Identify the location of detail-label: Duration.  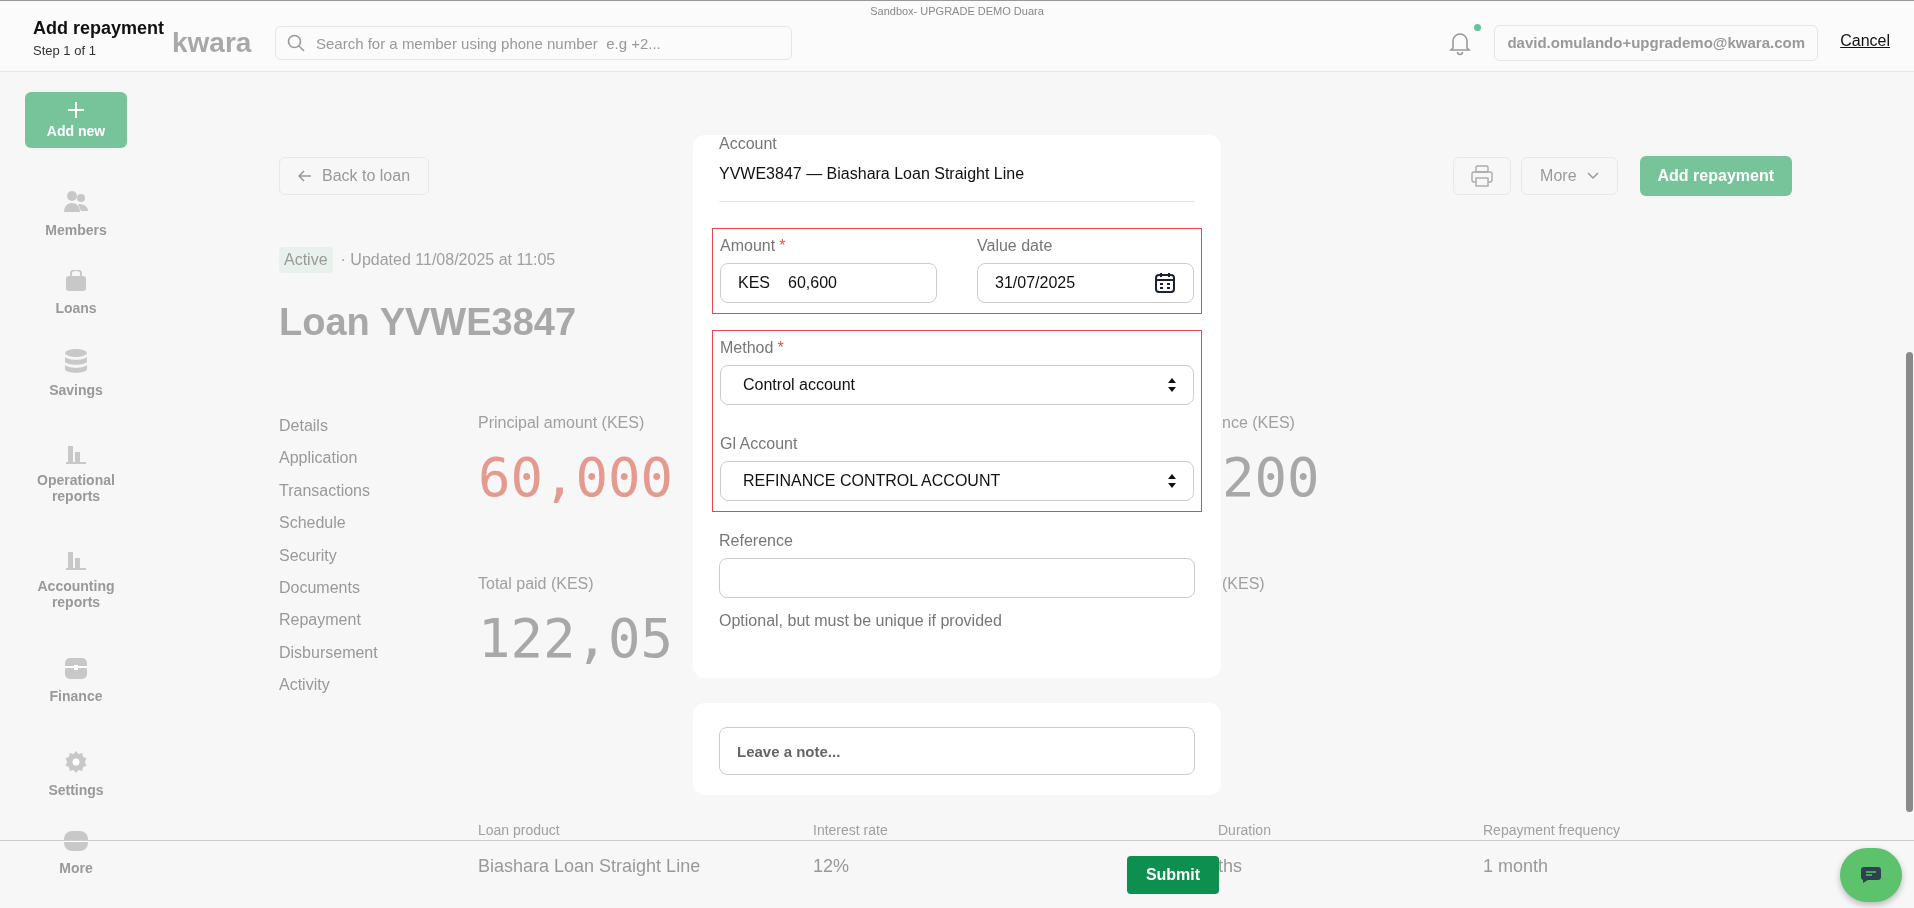
(1244, 829).